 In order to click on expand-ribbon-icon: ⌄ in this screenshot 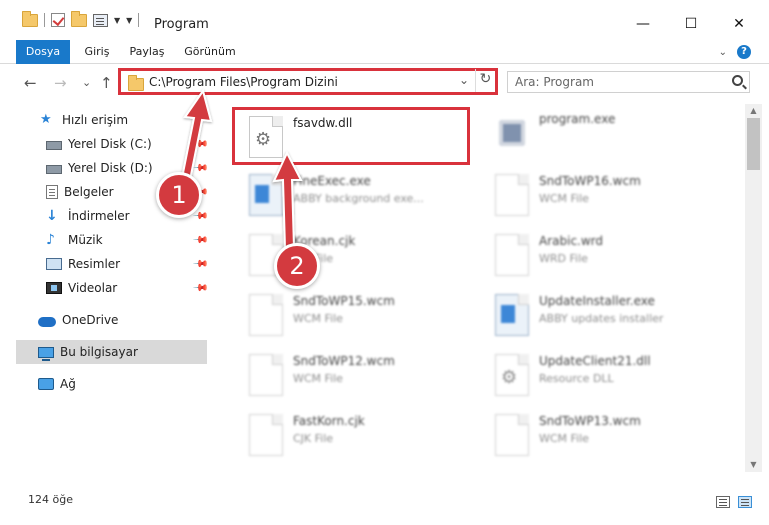, I will do `click(723, 52)`.